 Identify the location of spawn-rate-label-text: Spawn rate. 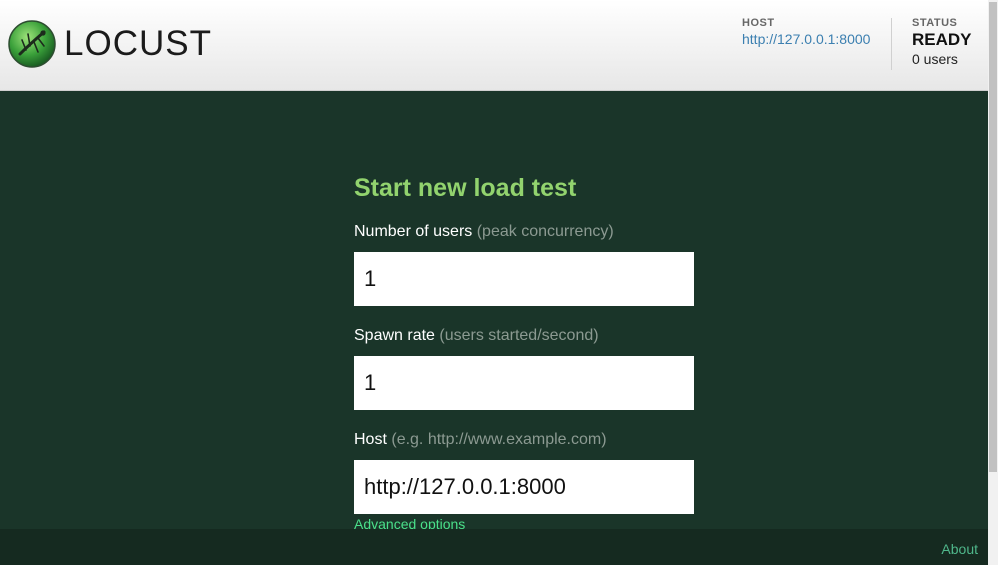
(394, 335).